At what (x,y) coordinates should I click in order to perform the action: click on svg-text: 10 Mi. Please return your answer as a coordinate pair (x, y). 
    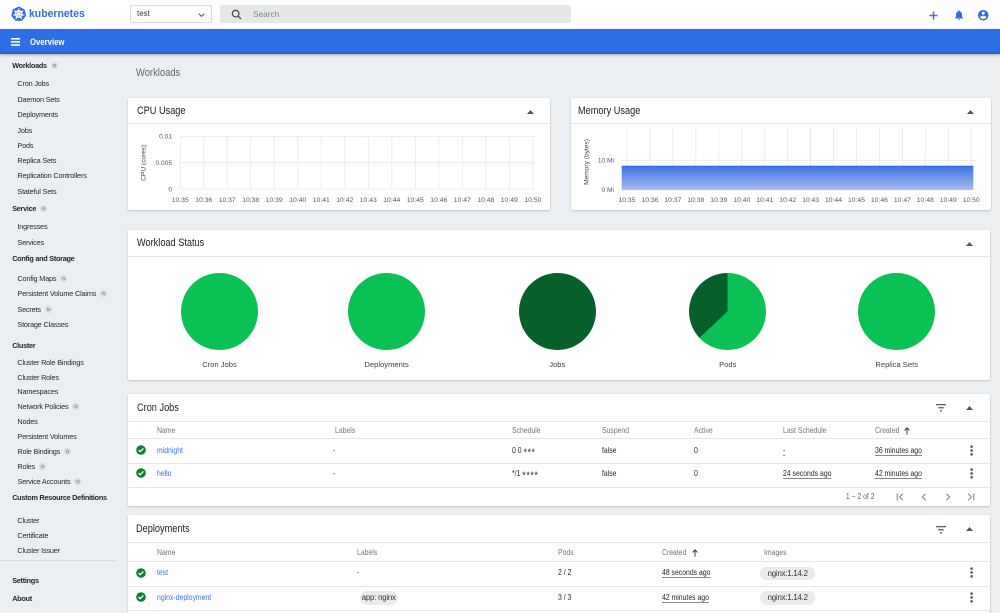
    Looking at the image, I should click on (605, 161).